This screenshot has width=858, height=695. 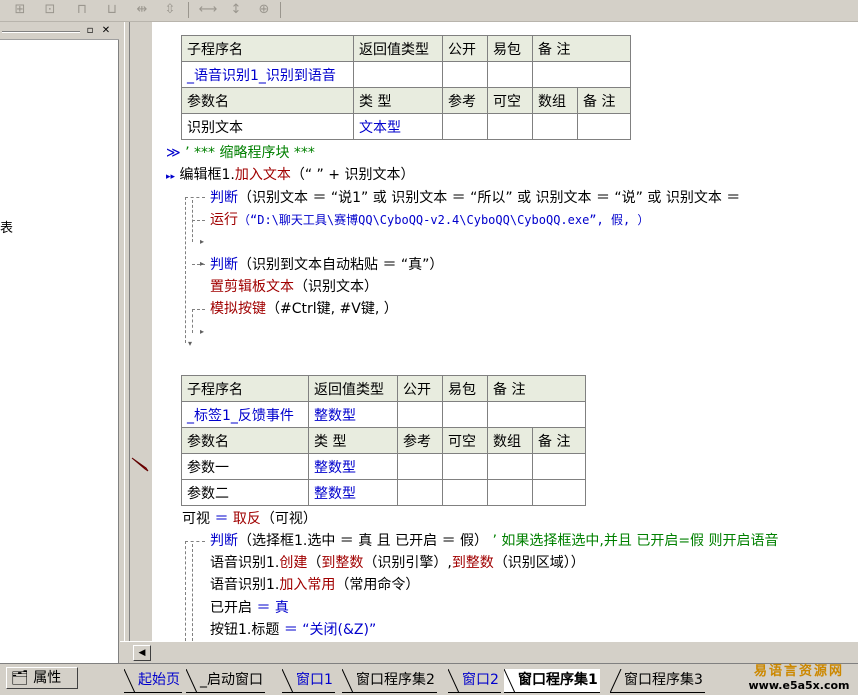 What do you see at coordinates (59, 342) in the screenshot?
I see `left-panel: ▫ ✕ 表` at bounding box center [59, 342].